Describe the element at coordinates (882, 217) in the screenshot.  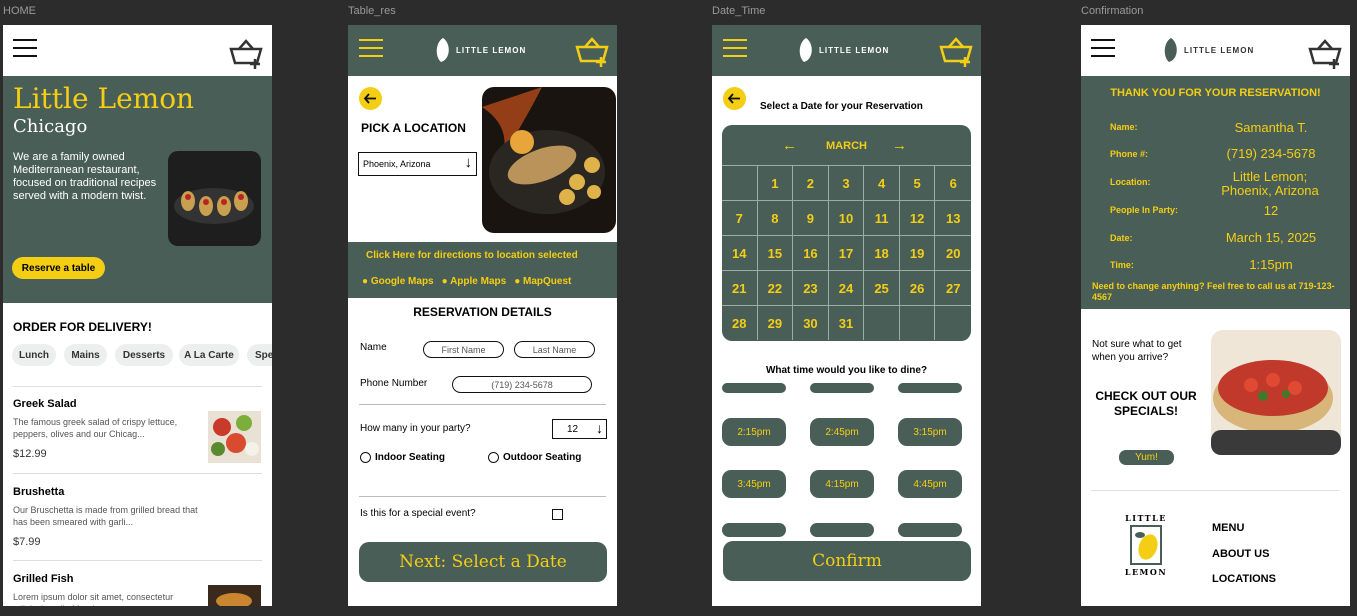
I see `calendar-day: 11` at that location.